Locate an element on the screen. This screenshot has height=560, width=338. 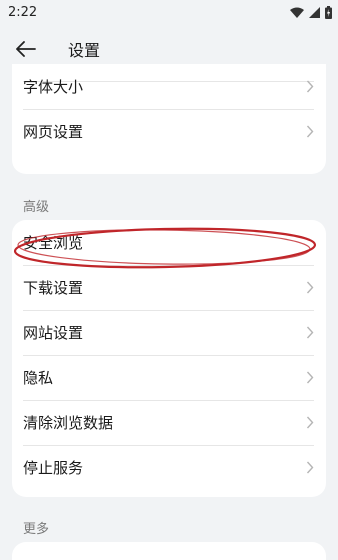
wifi-icon is located at coordinates (297, 12).